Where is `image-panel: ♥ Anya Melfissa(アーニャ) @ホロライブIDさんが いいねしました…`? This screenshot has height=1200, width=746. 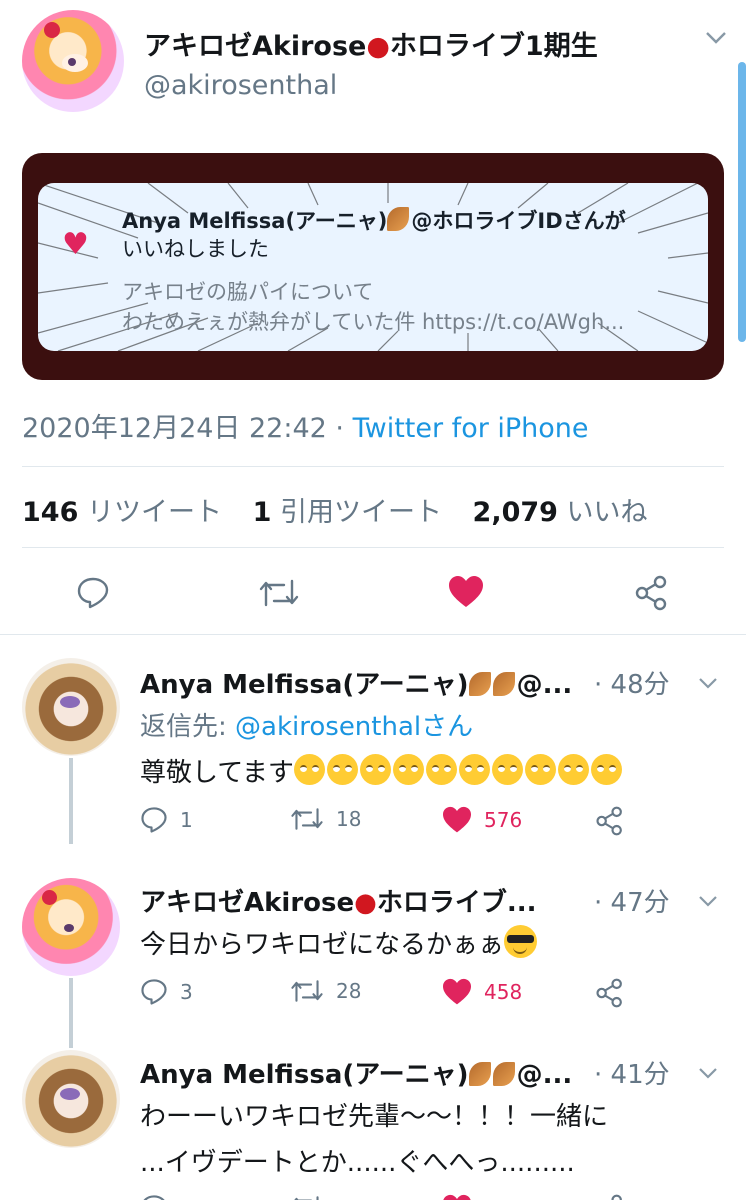
image-panel: ♥ Anya Melfissa(アーニャ) @ホロライブIDさんが いいねしました… is located at coordinates (373, 267).